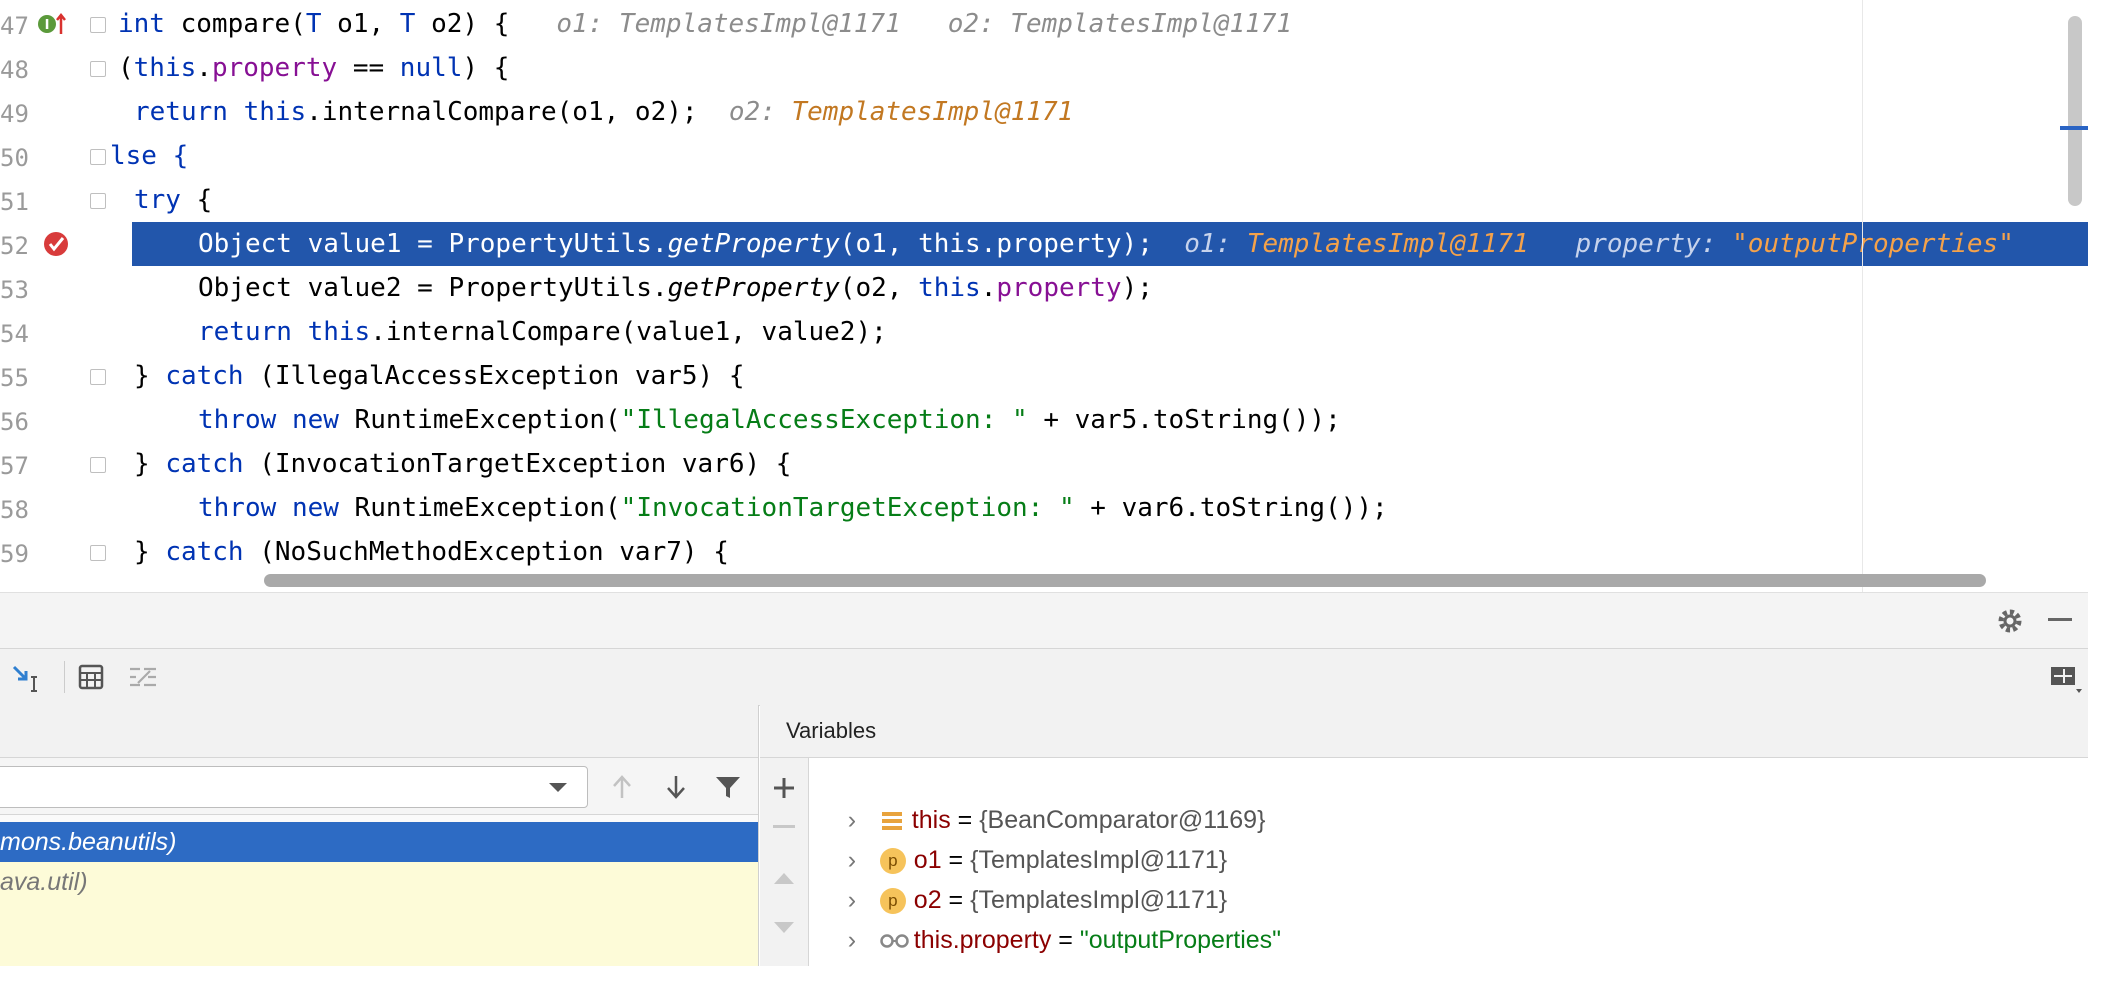 Image resolution: width=2110 pixels, height=1000 pixels. Describe the element at coordinates (27, 678) in the screenshot. I see `run-to-cursor-icon` at that location.